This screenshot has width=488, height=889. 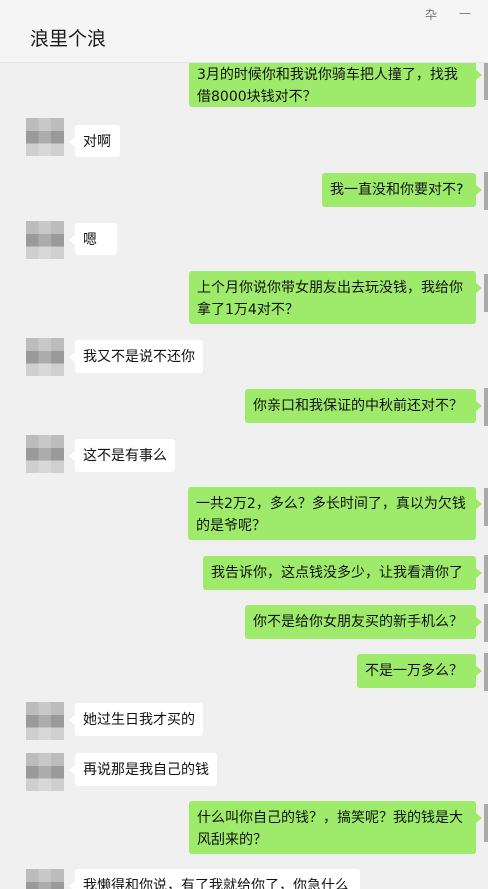 I want to click on message-bubble-sent: 我一直没和你要对不?, so click(x=402, y=190).